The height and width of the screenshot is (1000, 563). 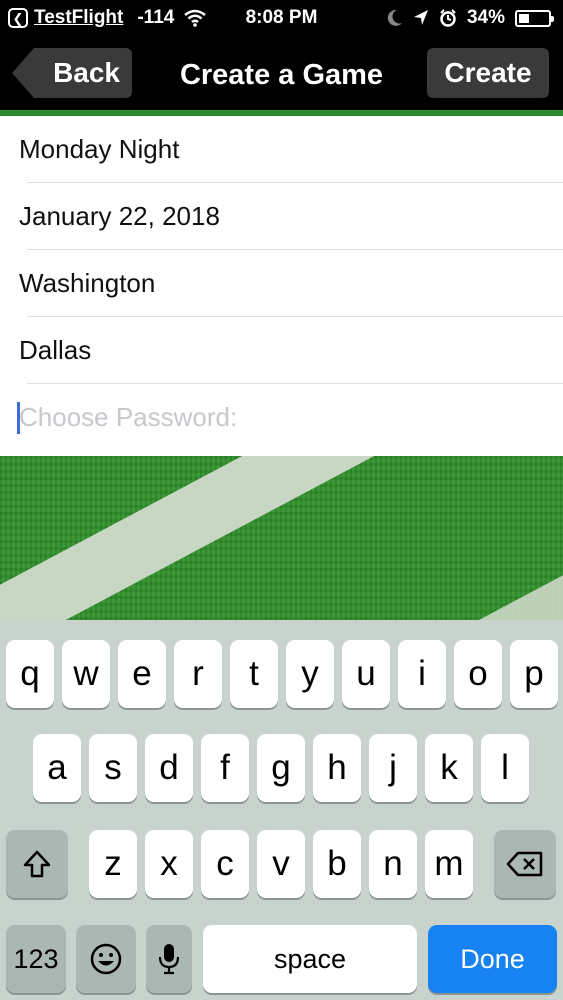 What do you see at coordinates (225, 768) in the screenshot?
I see `key-f: f` at bounding box center [225, 768].